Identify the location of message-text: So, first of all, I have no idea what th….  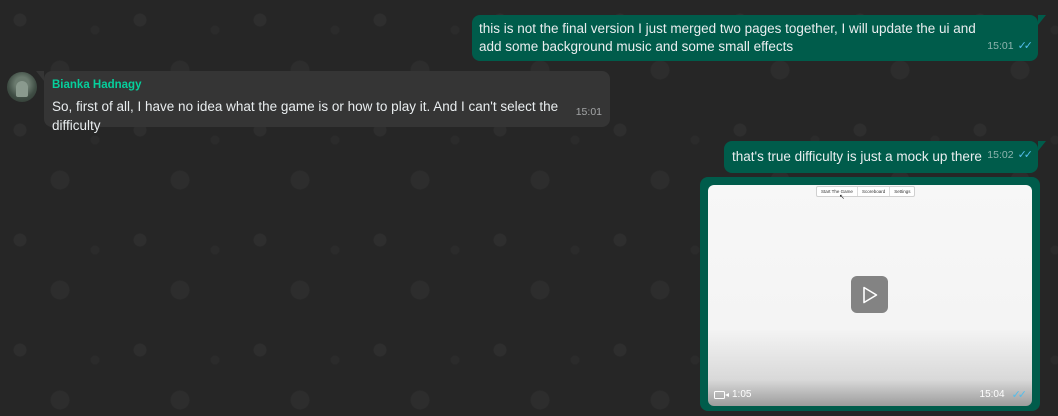
(305, 116).